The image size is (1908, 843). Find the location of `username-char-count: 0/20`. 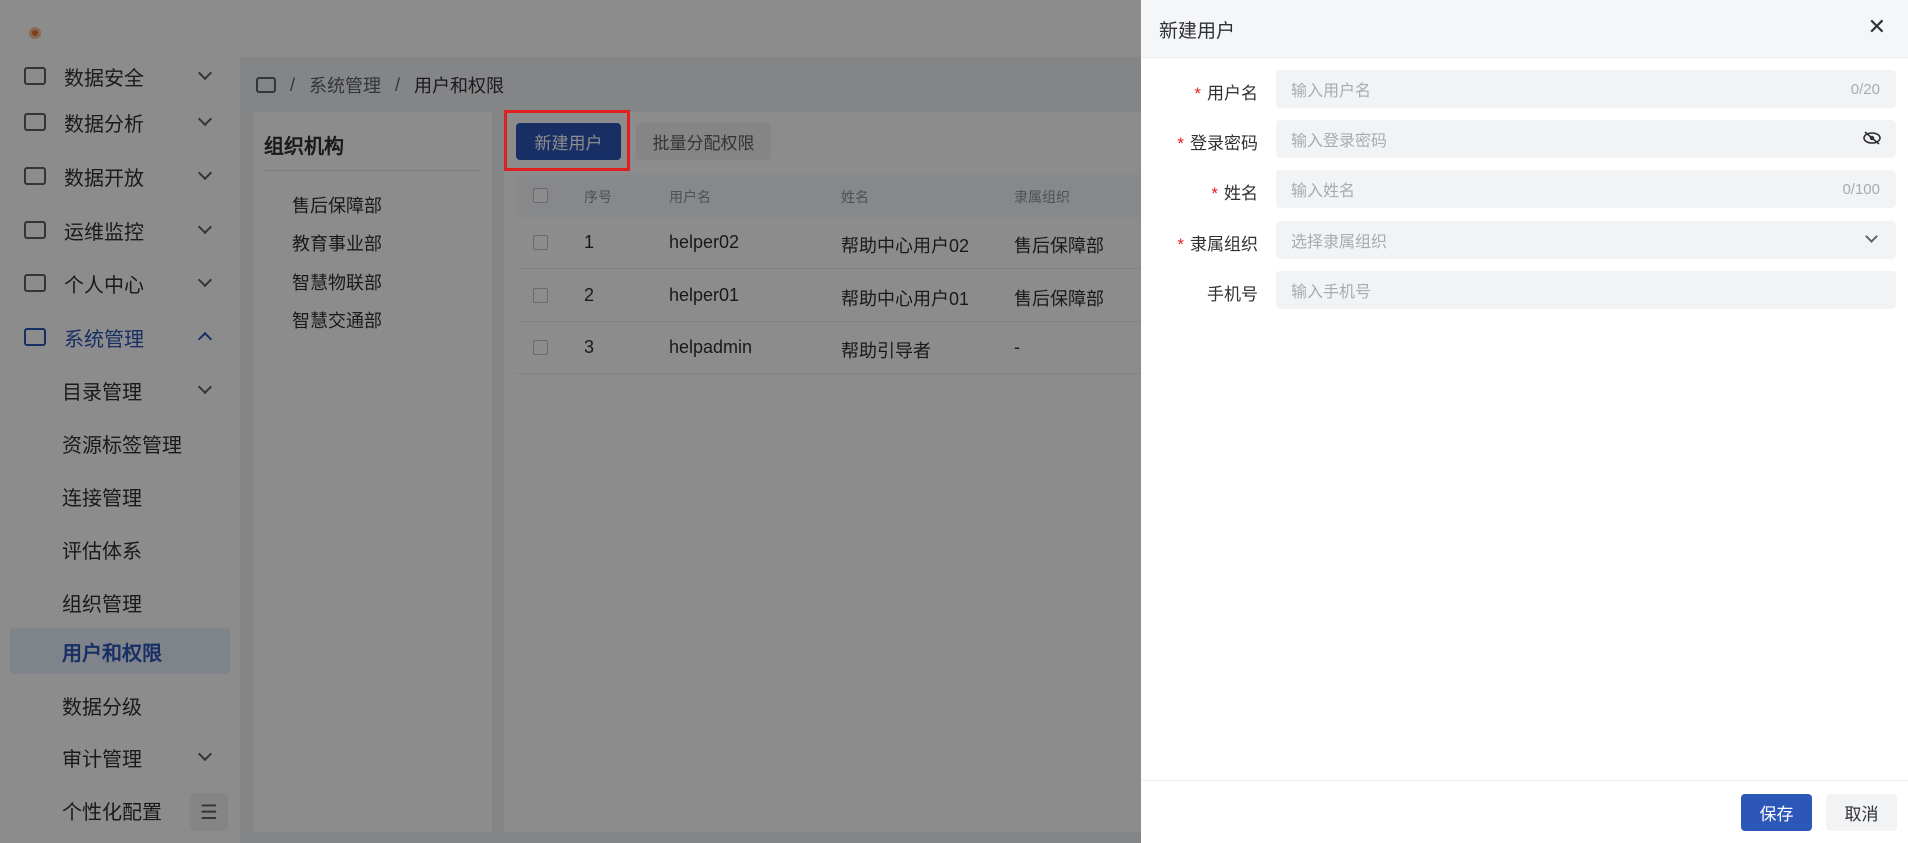

username-char-count: 0/20 is located at coordinates (1865, 89).